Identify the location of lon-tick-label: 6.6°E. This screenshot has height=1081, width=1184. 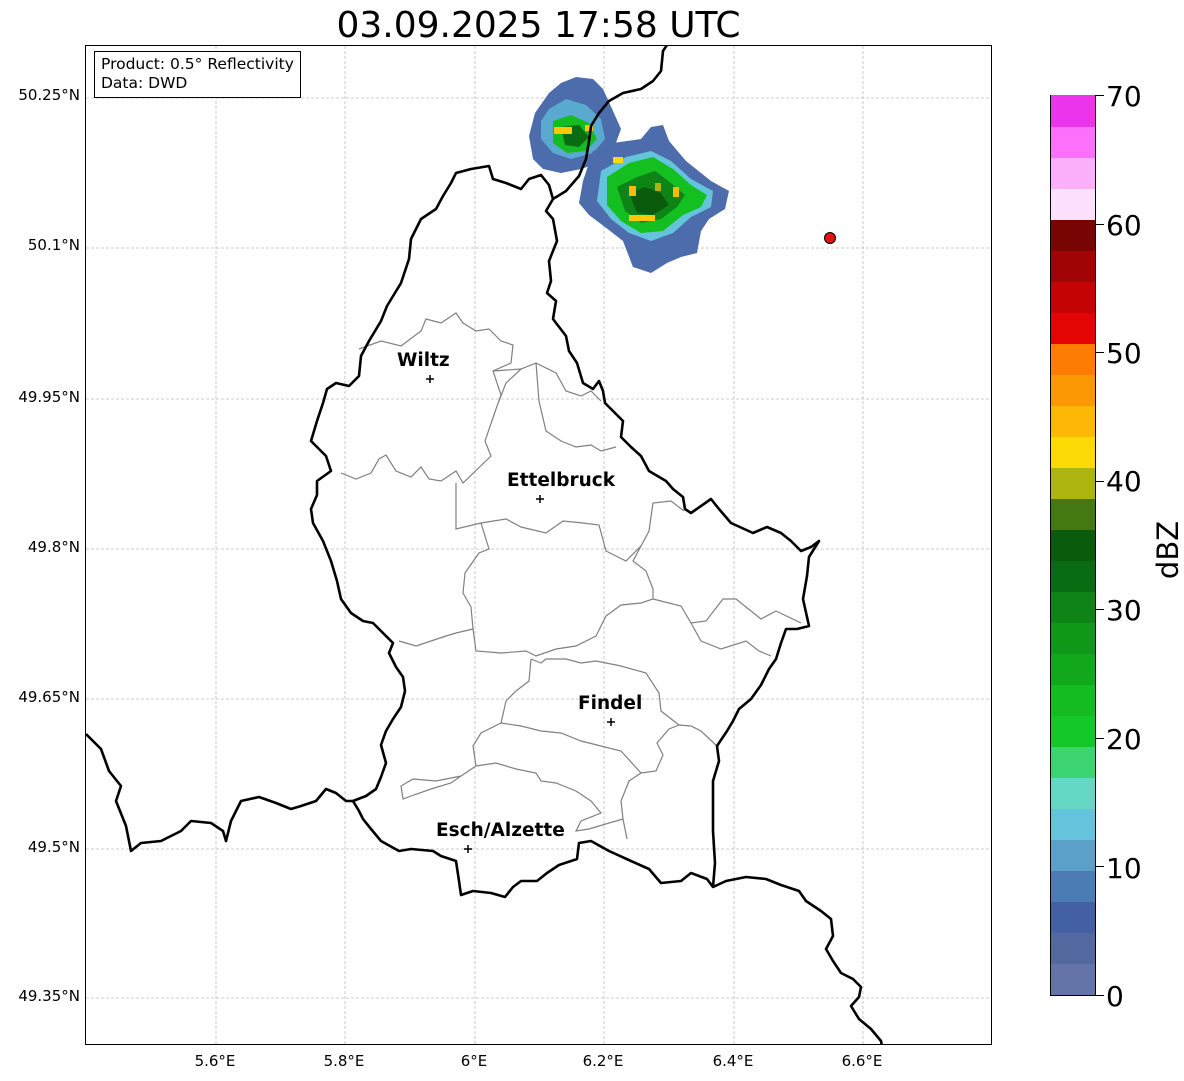
(862, 1061).